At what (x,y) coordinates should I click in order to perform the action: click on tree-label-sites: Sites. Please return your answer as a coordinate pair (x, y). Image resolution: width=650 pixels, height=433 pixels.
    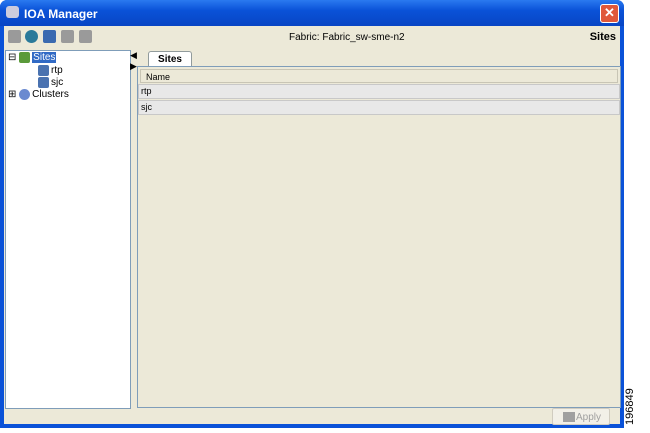
    Looking at the image, I should click on (44, 58).